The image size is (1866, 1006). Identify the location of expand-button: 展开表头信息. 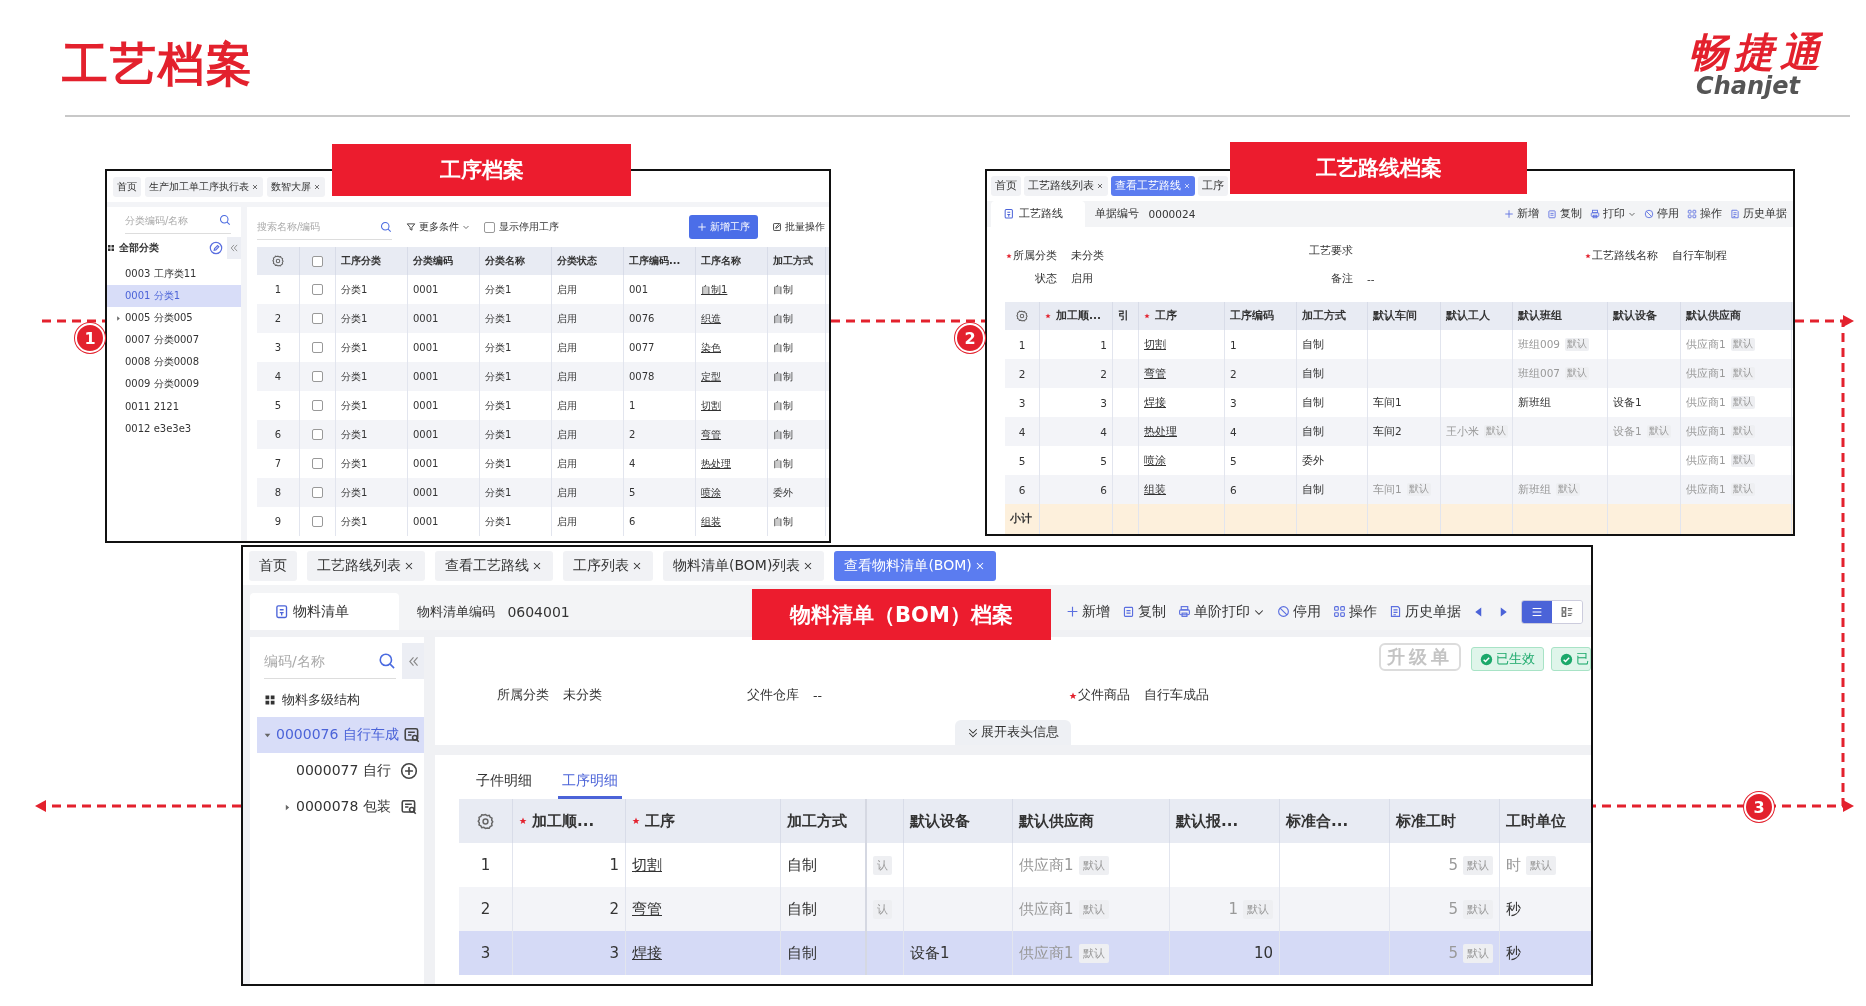
(1013, 732).